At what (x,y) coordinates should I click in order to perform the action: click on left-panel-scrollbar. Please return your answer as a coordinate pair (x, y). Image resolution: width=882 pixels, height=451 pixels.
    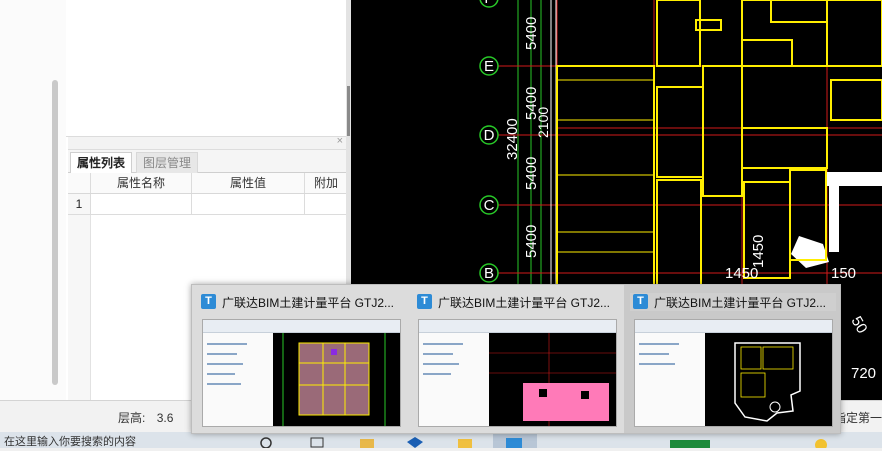
    Looking at the image, I should click on (55, 232).